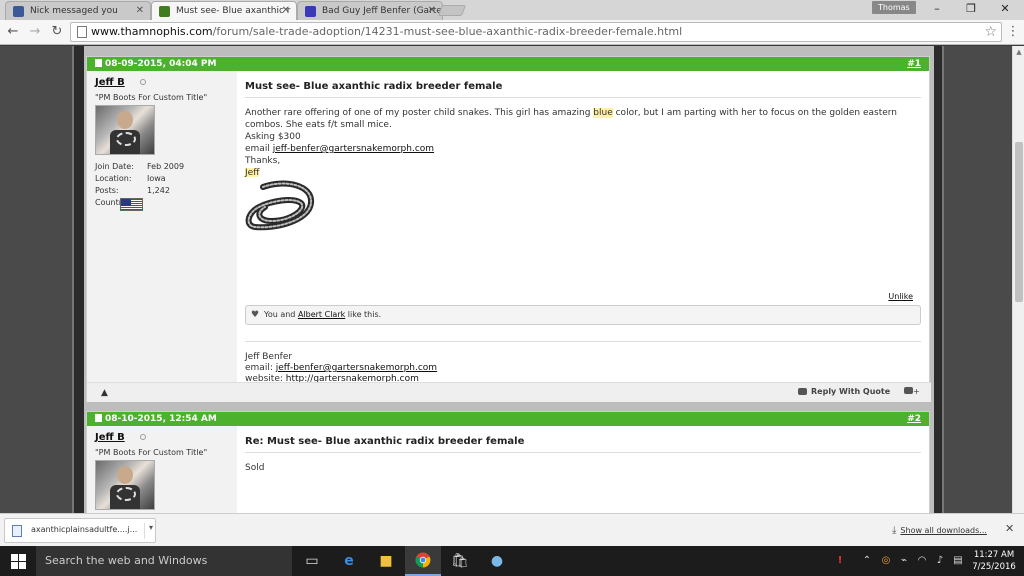 The width and height of the screenshot is (1024, 576). What do you see at coordinates (382, 11) in the screenshot?
I see `tab-title: Bad Guy Jeff Benfer (Garte` at bounding box center [382, 11].